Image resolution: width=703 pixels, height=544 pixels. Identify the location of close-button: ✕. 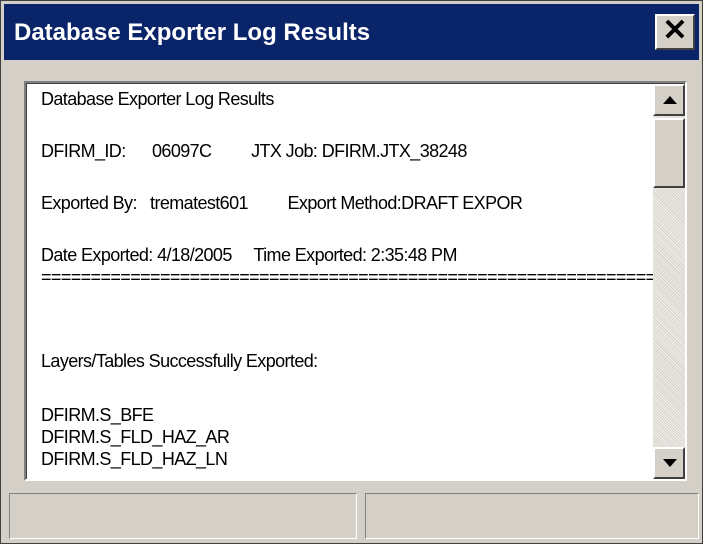
(675, 32).